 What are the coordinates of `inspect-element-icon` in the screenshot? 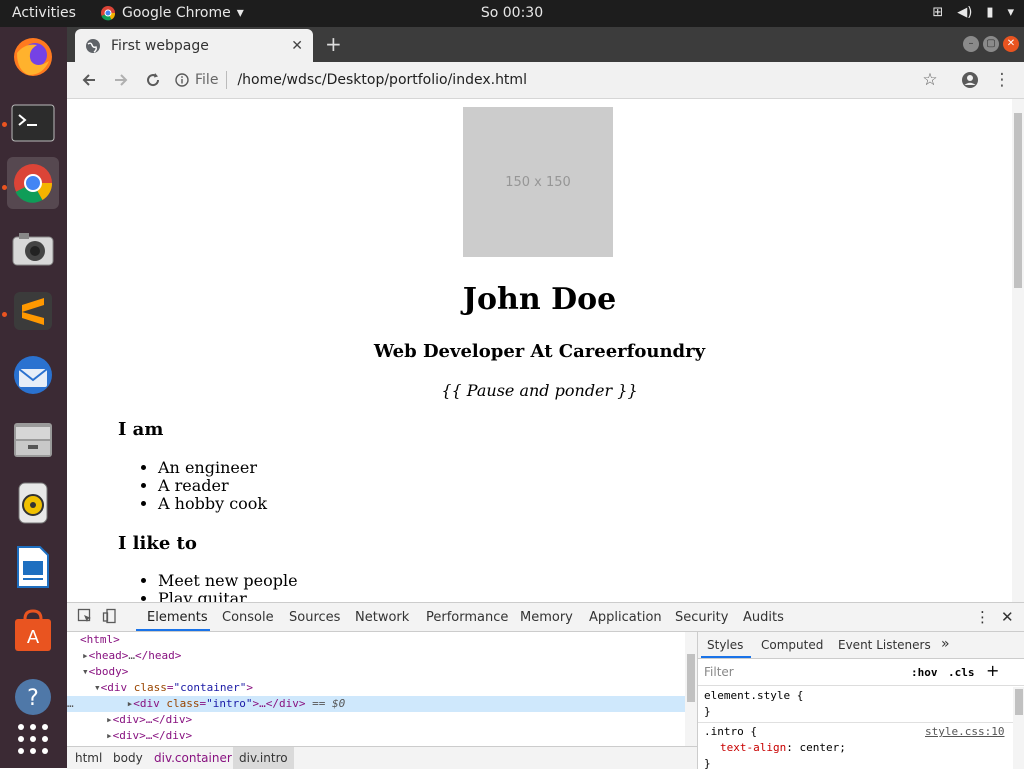 It's located at (85, 618).